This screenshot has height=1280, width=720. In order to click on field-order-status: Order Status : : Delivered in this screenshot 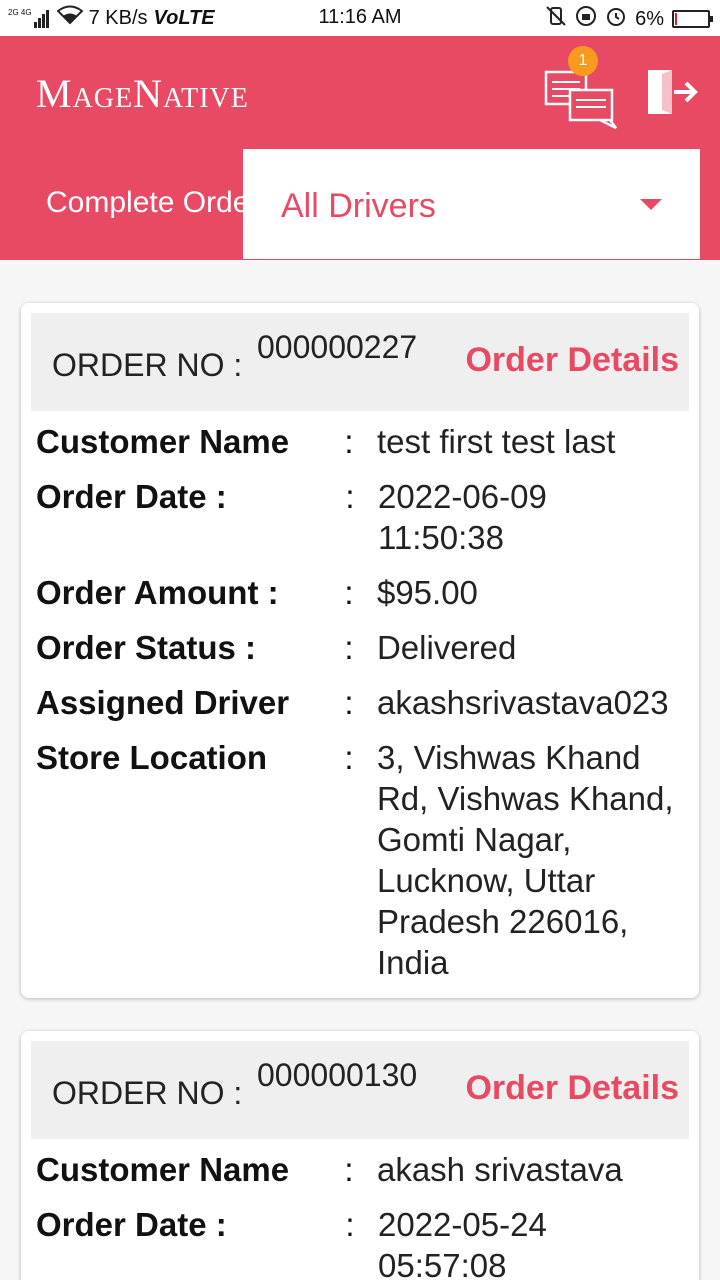, I will do `click(361, 647)`.